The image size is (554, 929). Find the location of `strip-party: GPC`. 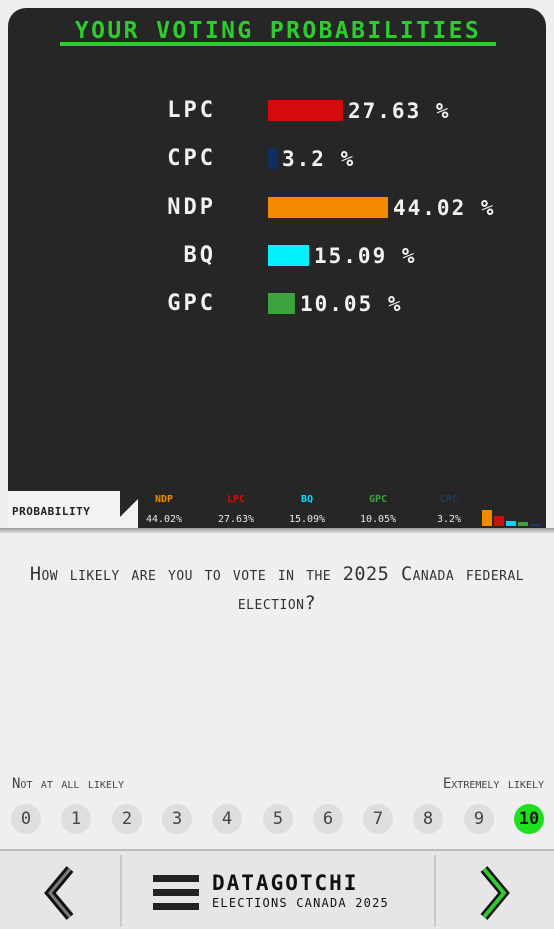

strip-party: GPC is located at coordinates (378, 499).